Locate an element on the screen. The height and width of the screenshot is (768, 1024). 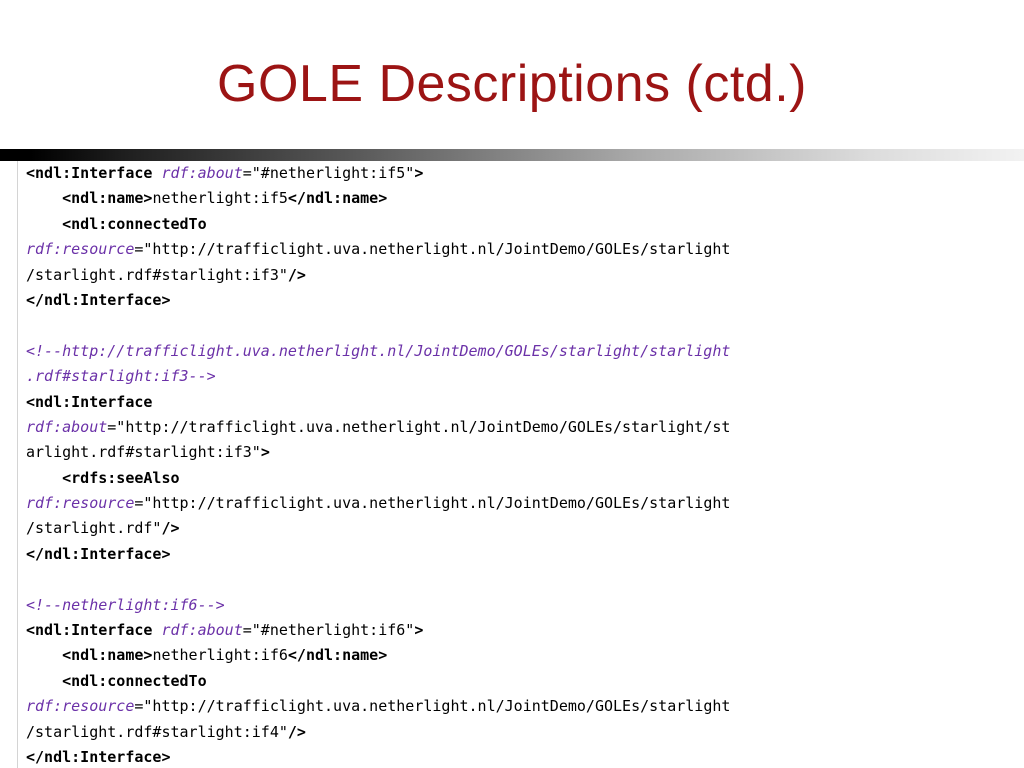
code-line: /starlight.rdf#starlight:if4"/> is located at coordinates (521, 732).